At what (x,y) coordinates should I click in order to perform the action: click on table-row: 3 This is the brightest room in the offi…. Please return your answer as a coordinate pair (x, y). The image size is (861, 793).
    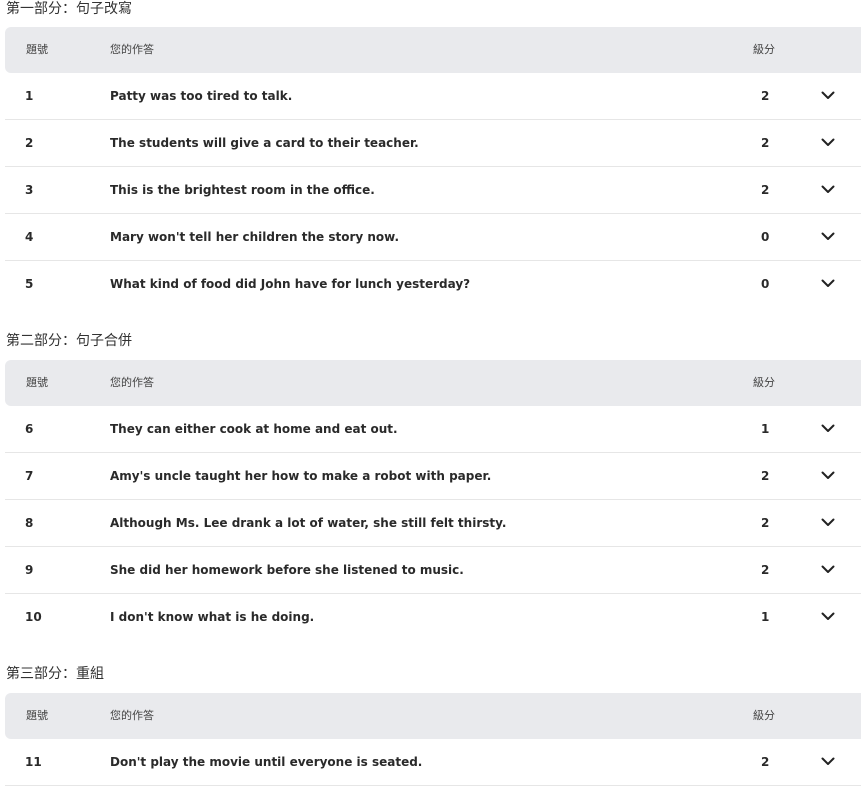
    Looking at the image, I should click on (433, 190).